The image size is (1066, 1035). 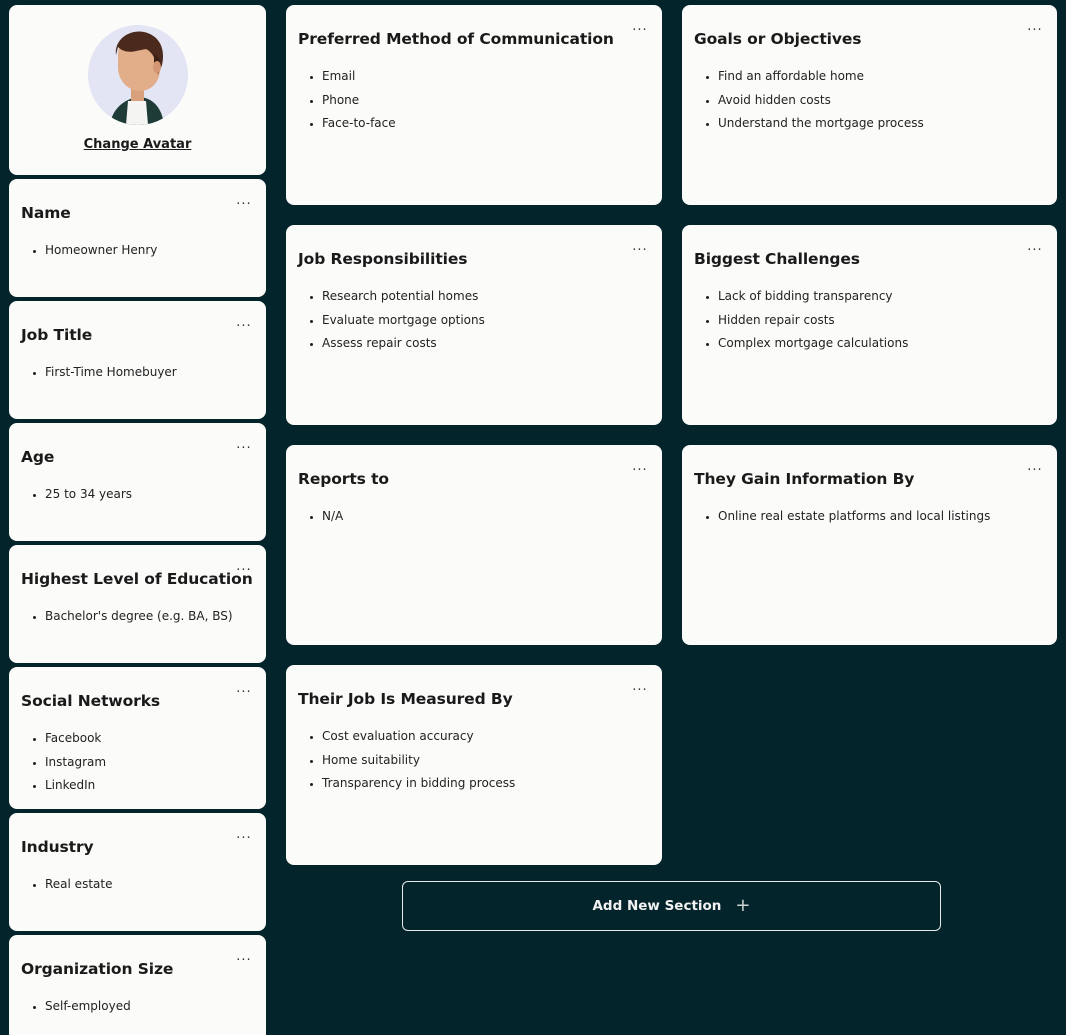 I want to click on card-list: First-Time Homebuyer, so click(x=99, y=373).